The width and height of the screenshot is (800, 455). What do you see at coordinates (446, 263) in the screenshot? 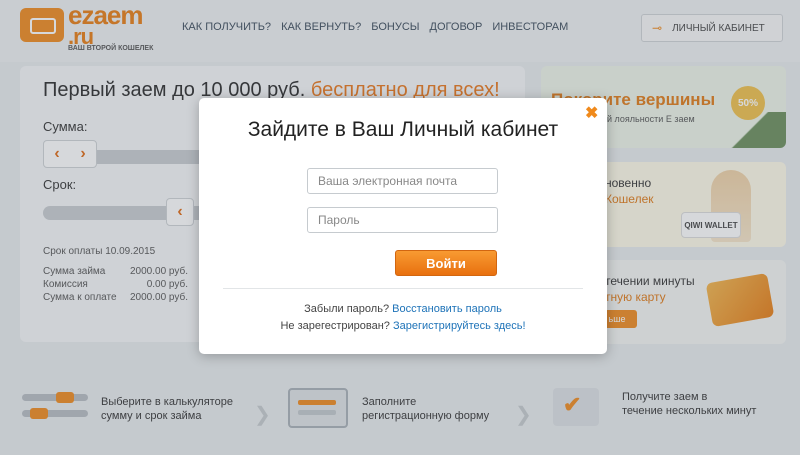
I see `login-button: Войти` at bounding box center [446, 263].